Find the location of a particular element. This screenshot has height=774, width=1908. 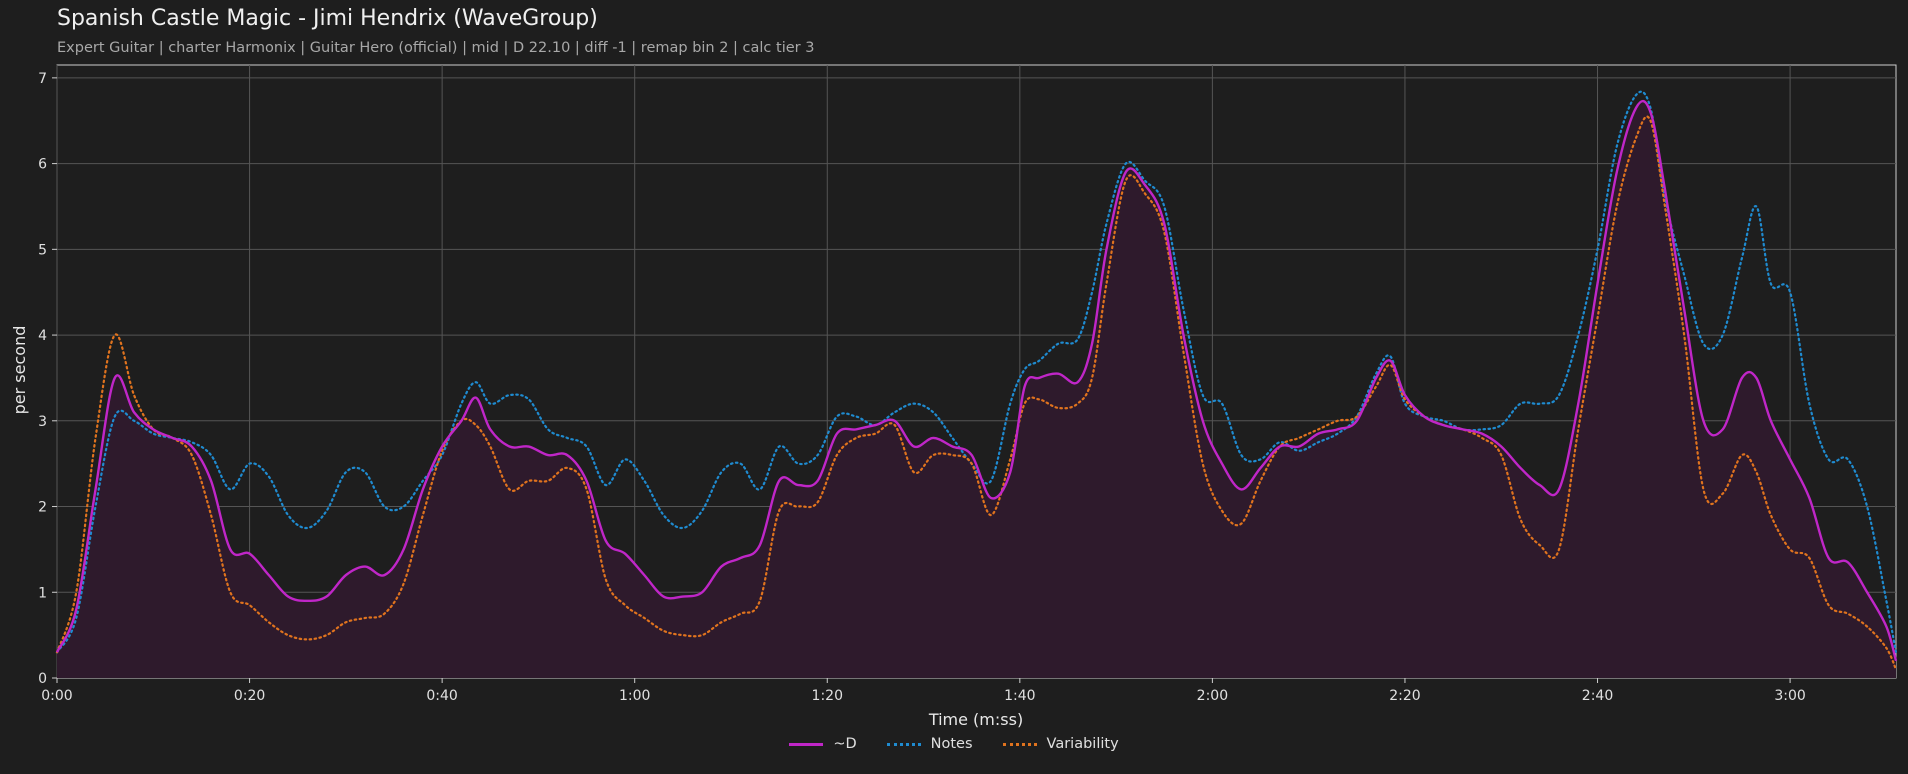

legend-label-variability: Variability is located at coordinates (1082, 744).